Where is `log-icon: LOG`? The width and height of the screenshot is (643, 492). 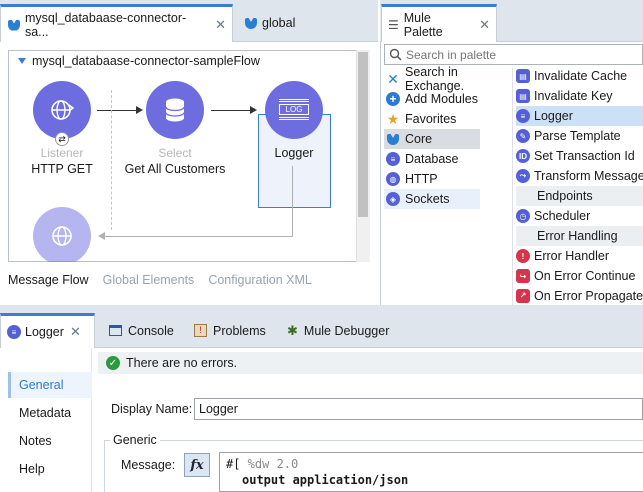 log-icon: LOG is located at coordinates (294, 110).